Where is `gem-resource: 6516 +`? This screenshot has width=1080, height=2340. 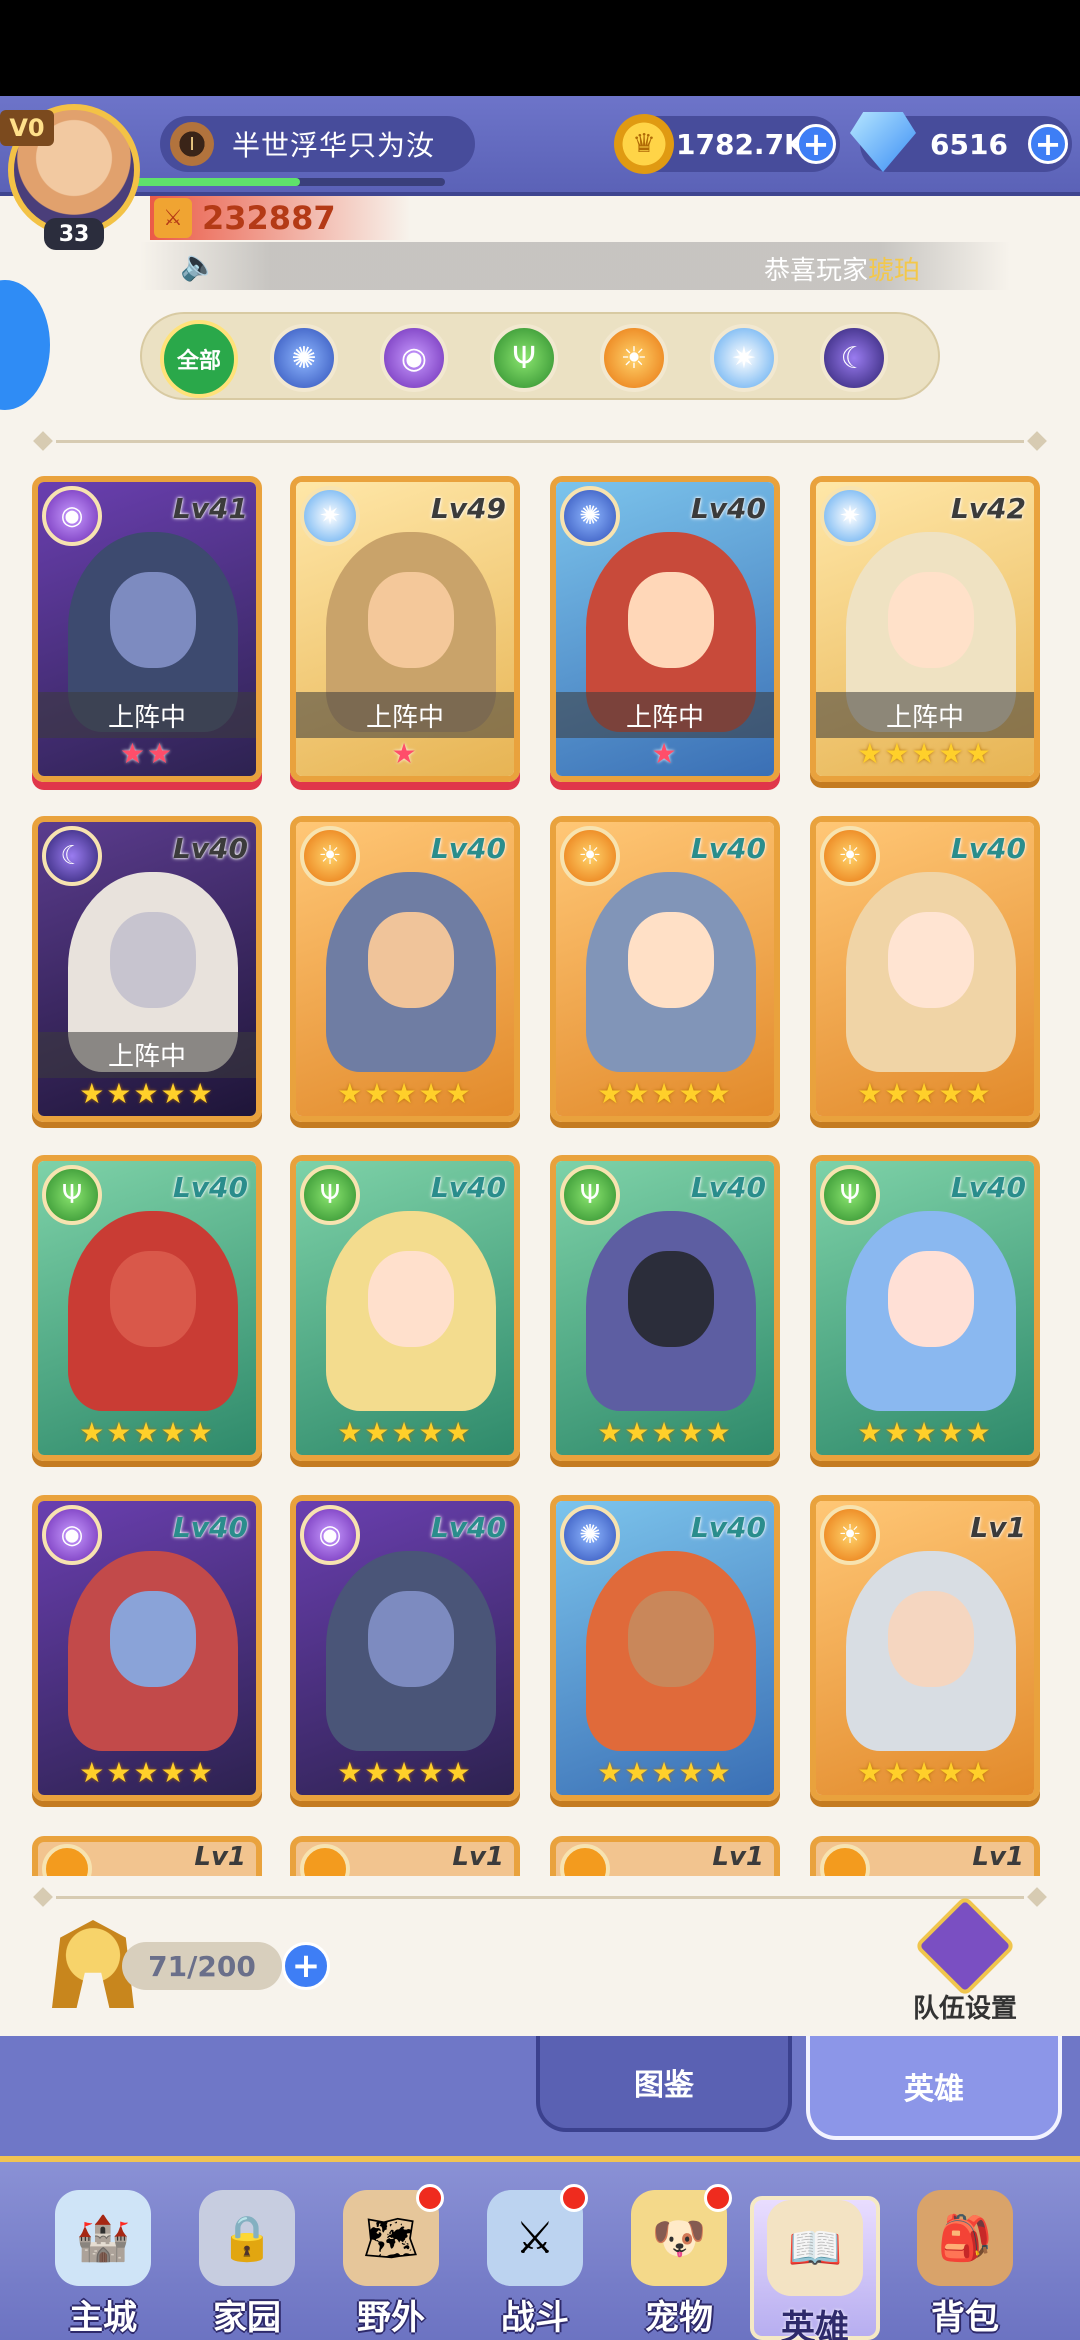 gem-resource: 6516 + is located at coordinates (961, 142).